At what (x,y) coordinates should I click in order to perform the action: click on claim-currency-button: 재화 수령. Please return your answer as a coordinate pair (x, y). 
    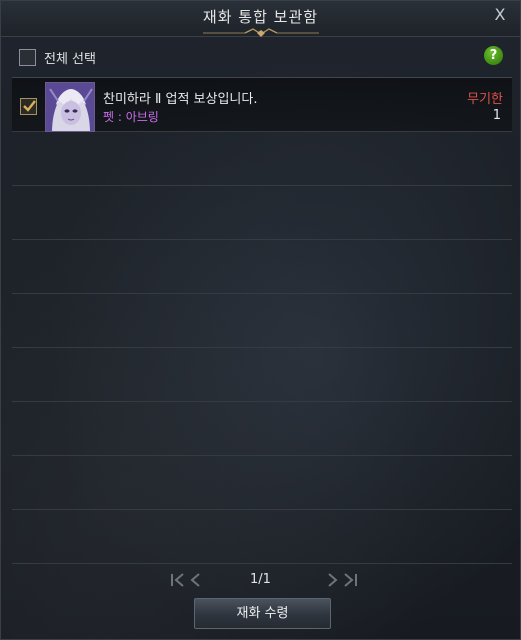
    Looking at the image, I should click on (262, 613).